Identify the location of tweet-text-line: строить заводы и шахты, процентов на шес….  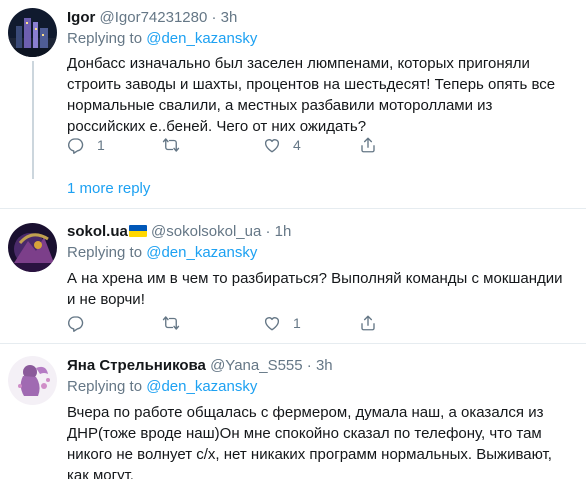
(311, 84).